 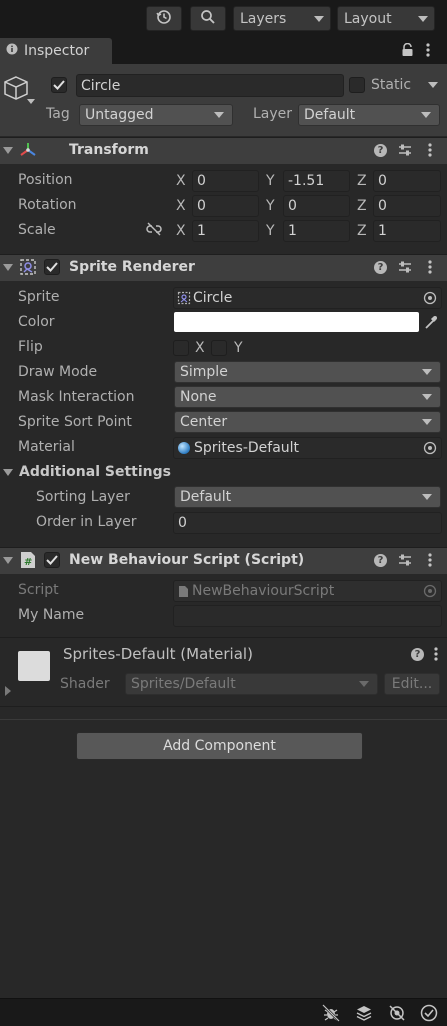 I want to click on layout-dropdown: Layout, so click(x=386, y=18).